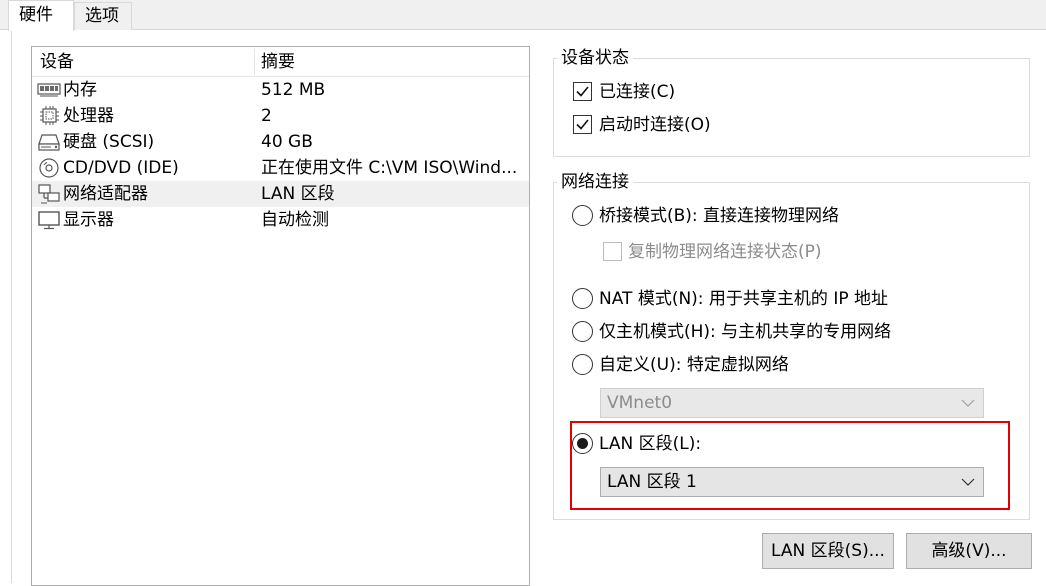 The image size is (1046, 586). What do you see at coordinates (595, 182) in the screenshot?
I see `network-connection-title: 网络连接` at bounding box center [595, 182].